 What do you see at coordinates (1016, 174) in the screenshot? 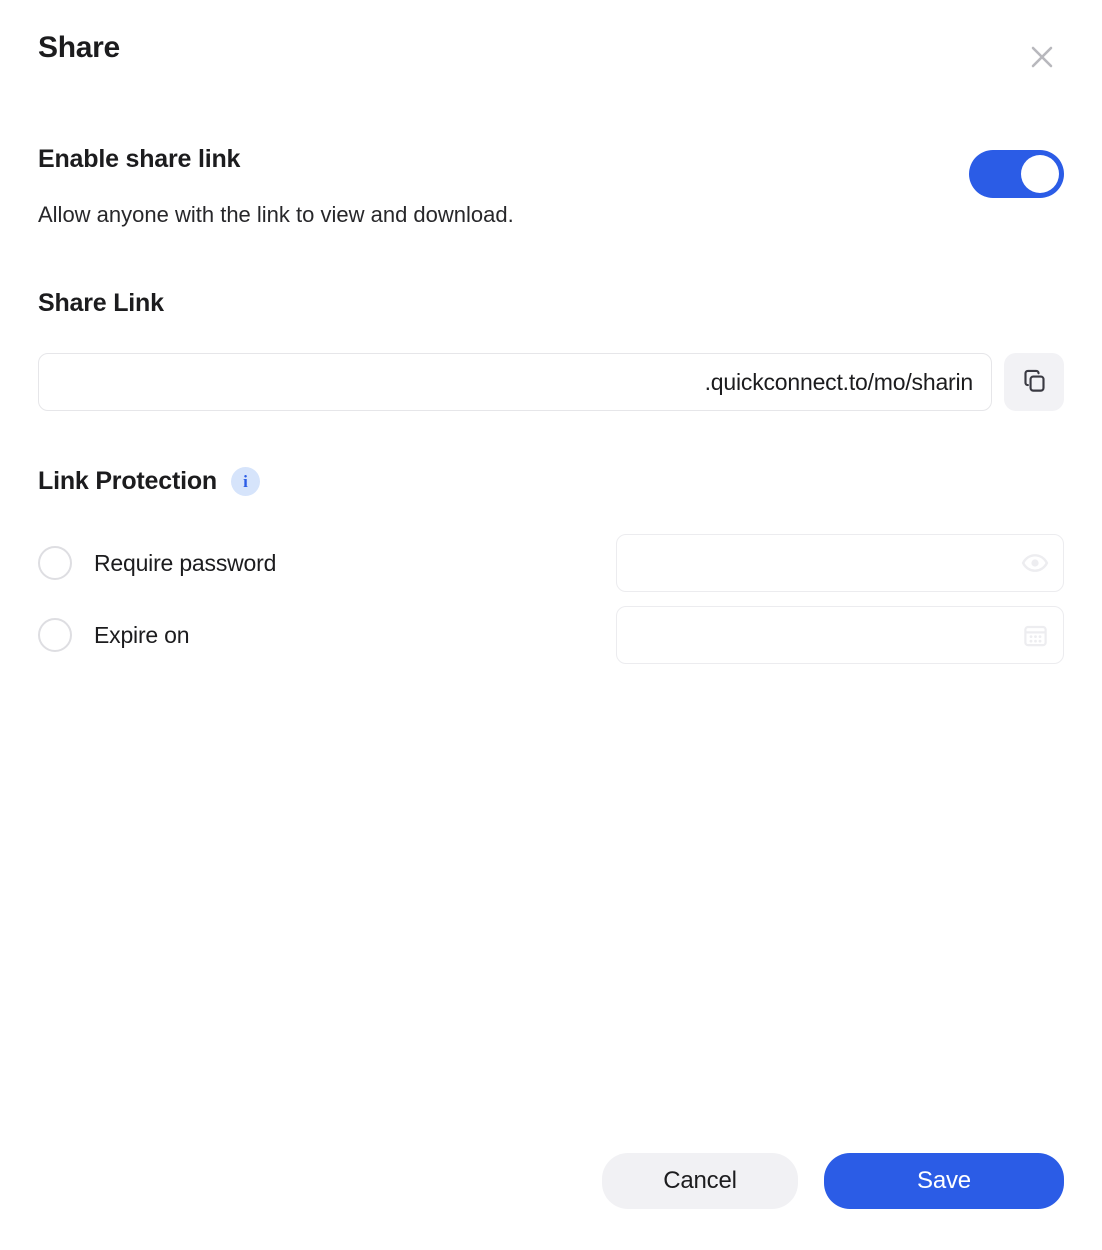
I see `enable-share-link-toggle` at bounding box center [1016, 174].